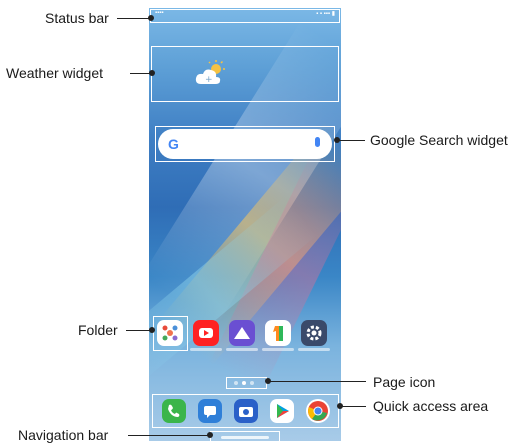 The height and width of the screenshot is (443, 531). I want to click on leader-page-icon, so click(317, 381).